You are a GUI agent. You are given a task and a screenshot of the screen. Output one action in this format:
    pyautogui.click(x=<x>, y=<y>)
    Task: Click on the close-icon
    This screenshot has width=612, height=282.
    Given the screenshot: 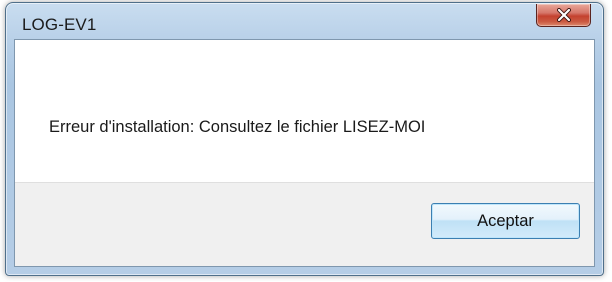 What is the action you would take?
    pyautogui.click(x=563, y=15)
    